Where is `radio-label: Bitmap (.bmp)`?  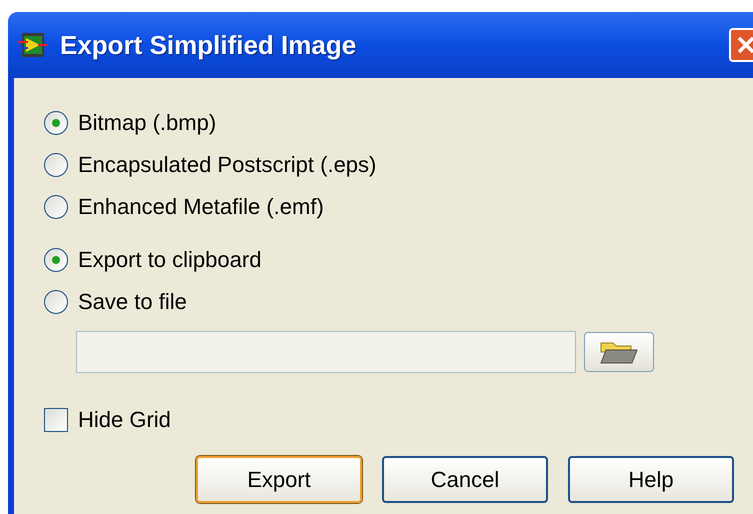
radio-label: Bitmap (.bmp) is located at coordinates (147, 123).